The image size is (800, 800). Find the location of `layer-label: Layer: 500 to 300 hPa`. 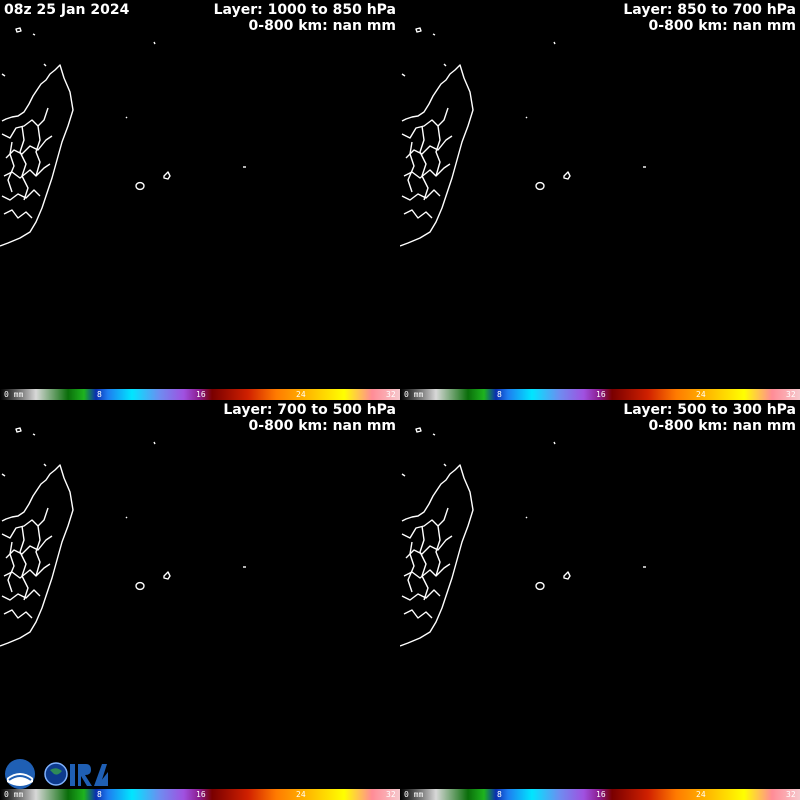

layer-label: Layer: 500 to 300 hPa is located at coordinates (709, 410).